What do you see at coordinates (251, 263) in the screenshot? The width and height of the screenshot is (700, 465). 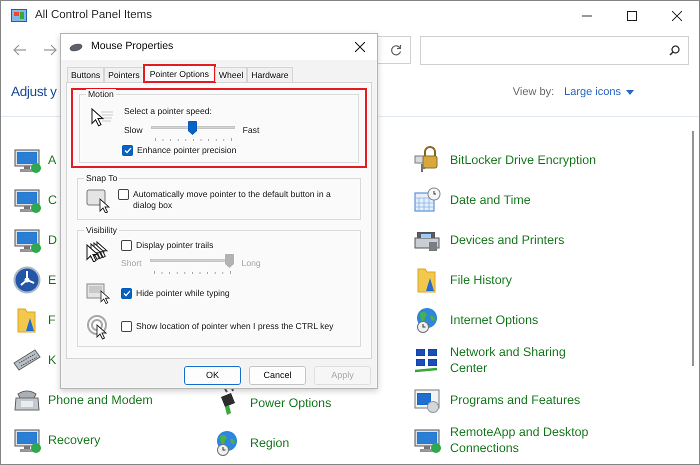 I see `slider-max-label: Long` at bounding box center [251, 263].